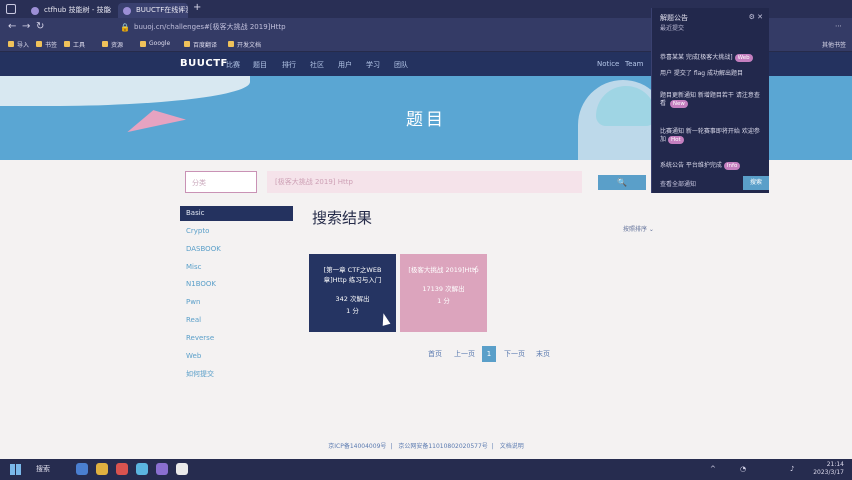  What do you see at coordinates (792, 469) in the screenshot?
I see `volume-icon: ♪` at bounding box center [792, 469].